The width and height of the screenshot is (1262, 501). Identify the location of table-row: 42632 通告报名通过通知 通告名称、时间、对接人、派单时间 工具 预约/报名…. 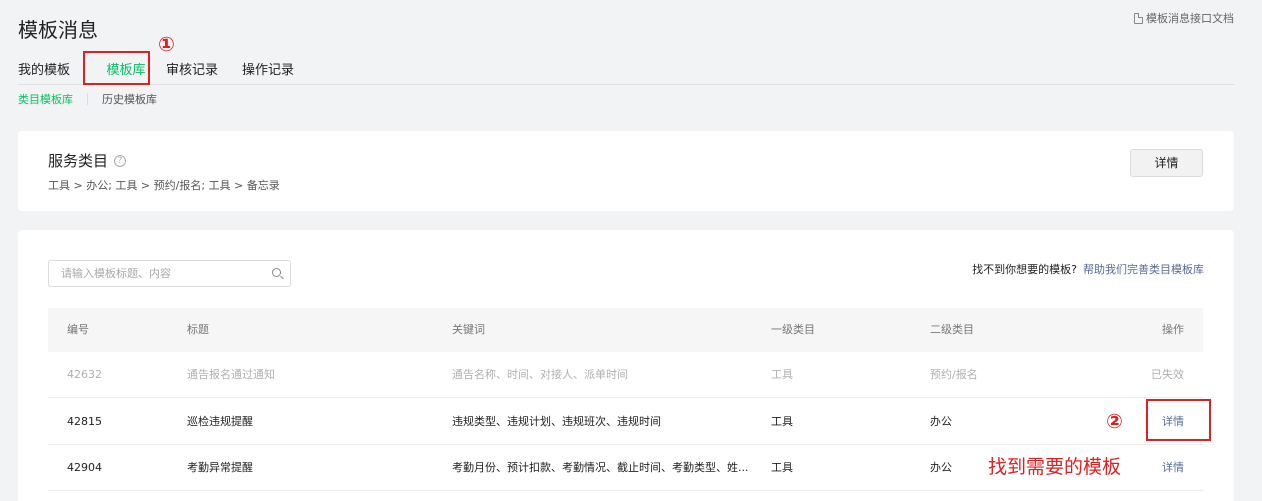
(625, 375).